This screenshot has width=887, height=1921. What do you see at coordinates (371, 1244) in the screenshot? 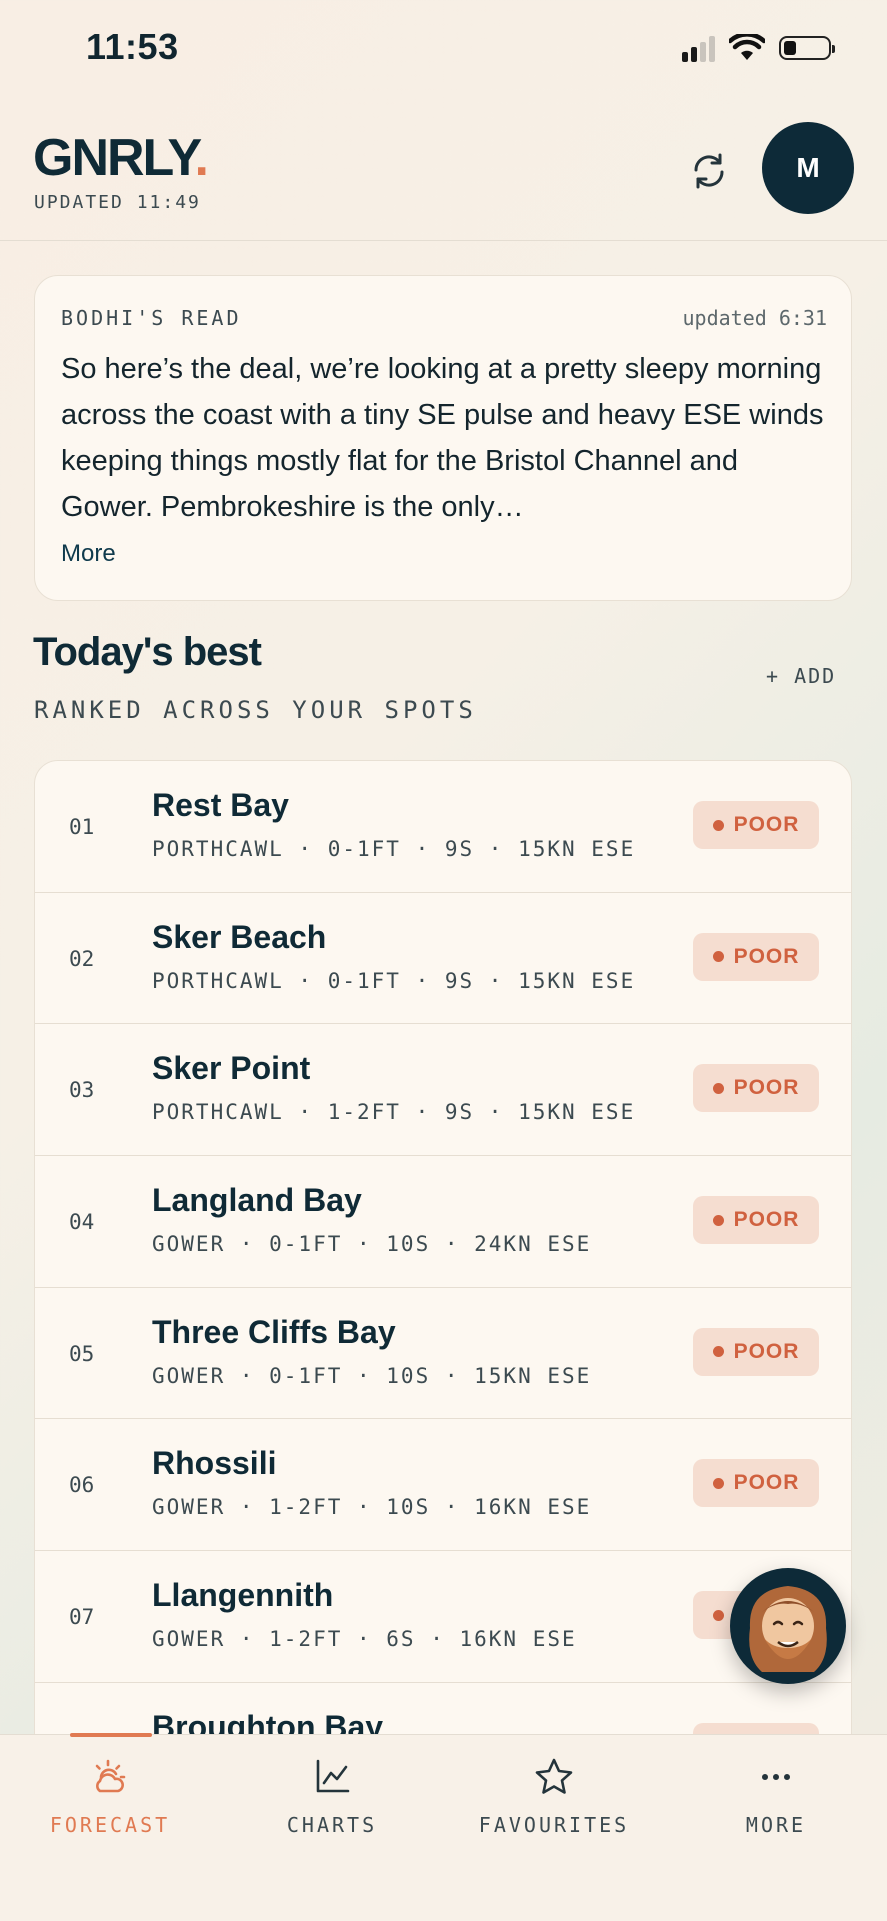
I see `spot-conditions: GOWER · 0-1FT · 10S · 24KN ESE` at bounding box center [371, 1244].